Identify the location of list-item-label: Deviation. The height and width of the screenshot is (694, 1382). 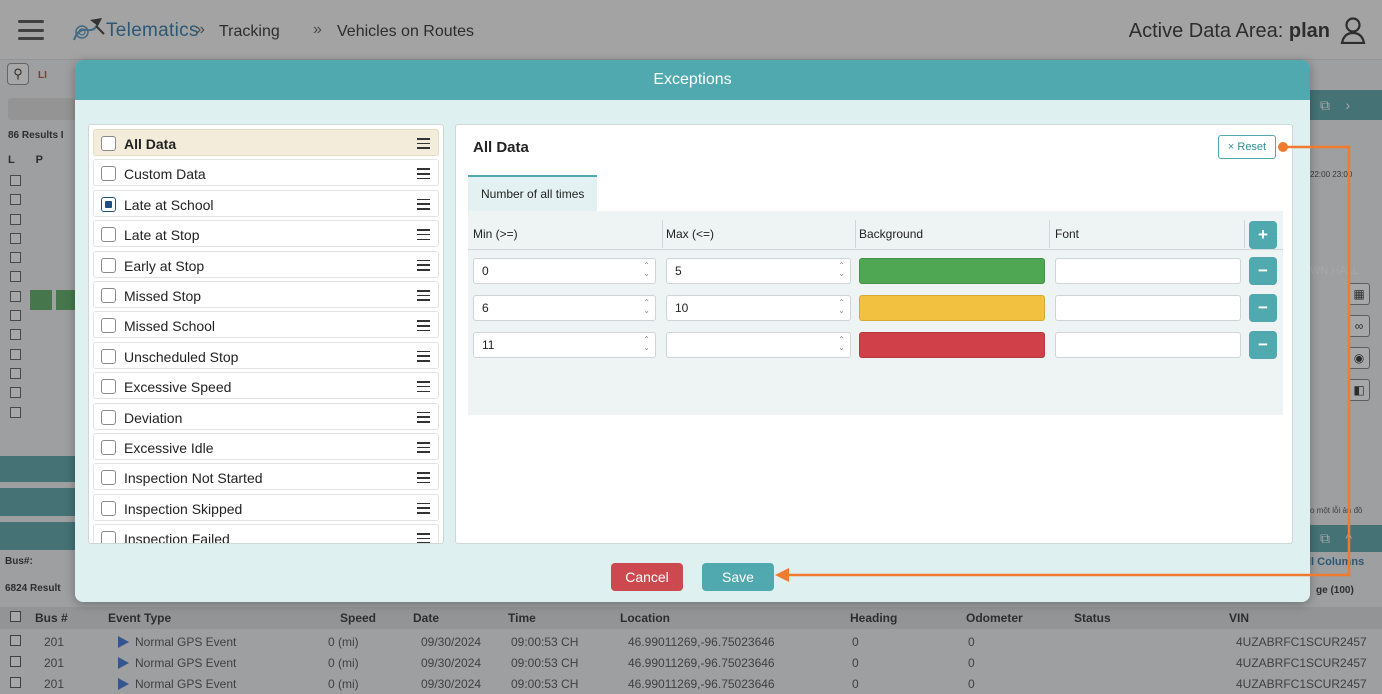
(153, 417).